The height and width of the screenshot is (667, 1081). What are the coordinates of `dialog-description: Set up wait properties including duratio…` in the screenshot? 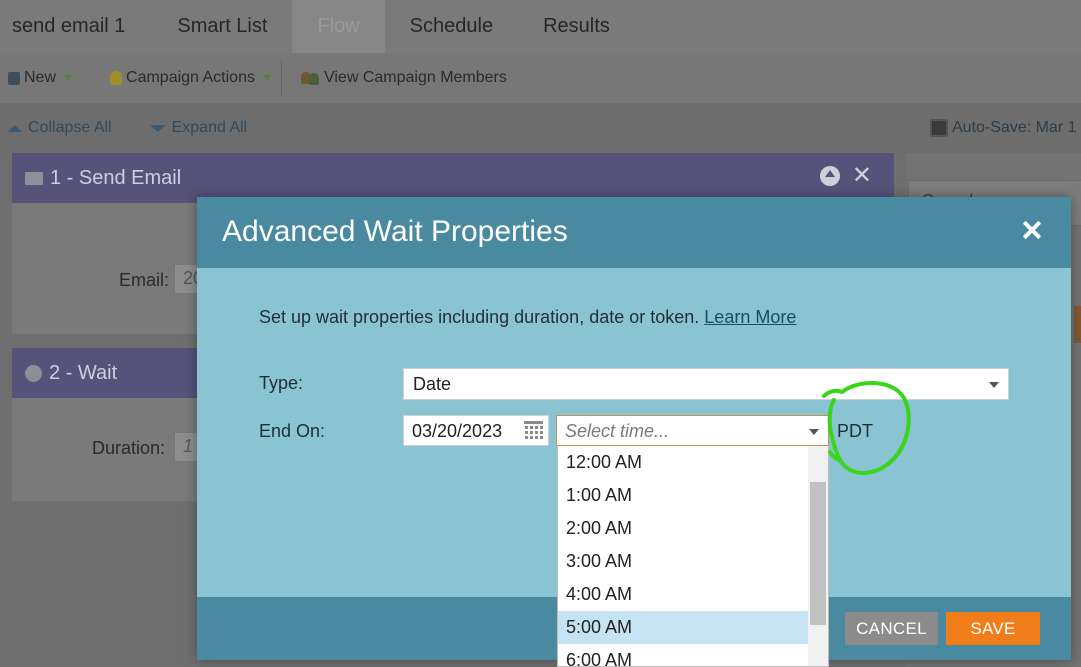 It's located at (527, 317).